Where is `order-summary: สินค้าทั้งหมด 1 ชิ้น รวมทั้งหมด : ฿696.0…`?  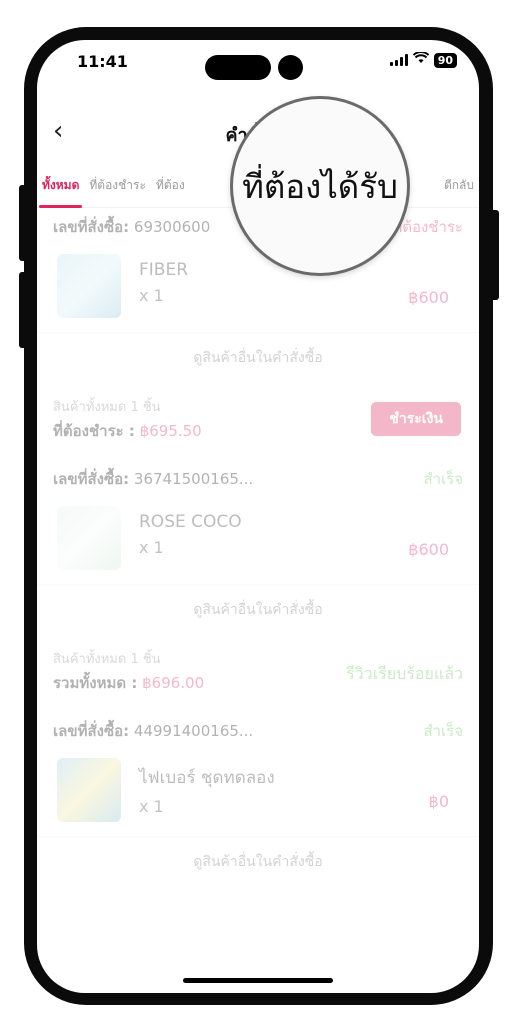 order-summary: สินค้าทั้งหมด 1 ชิ้น รวมทั้งหมด : ฿696.0… is located at coordinates (258, 673).